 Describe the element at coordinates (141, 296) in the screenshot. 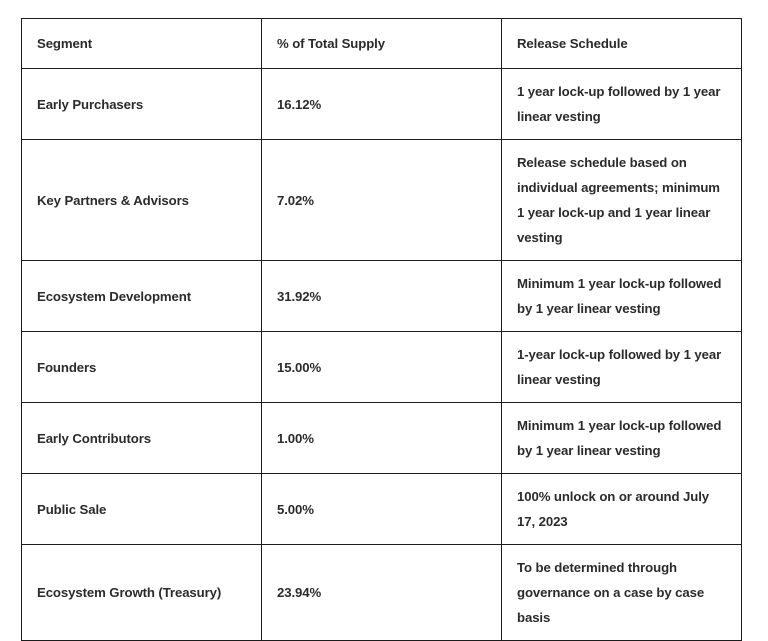

I see `cell-segment: Ecosystem Development` at that location.